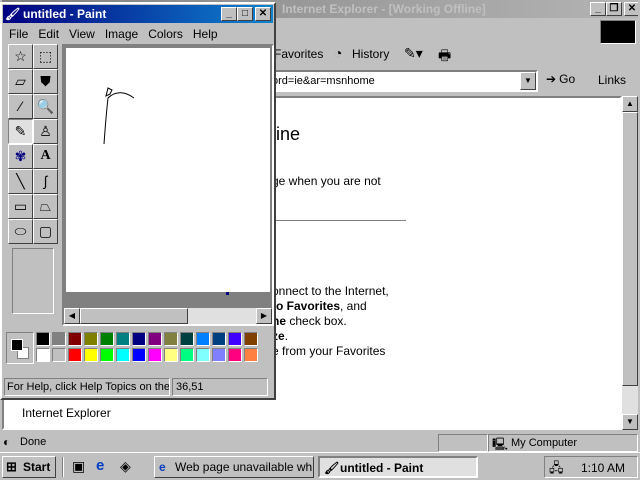 The image size is (640, 480). What do you see at coordinates (598, 9) in the screenshot?
I see `ie-minimize-button: _` at bounding box center [598, 9].